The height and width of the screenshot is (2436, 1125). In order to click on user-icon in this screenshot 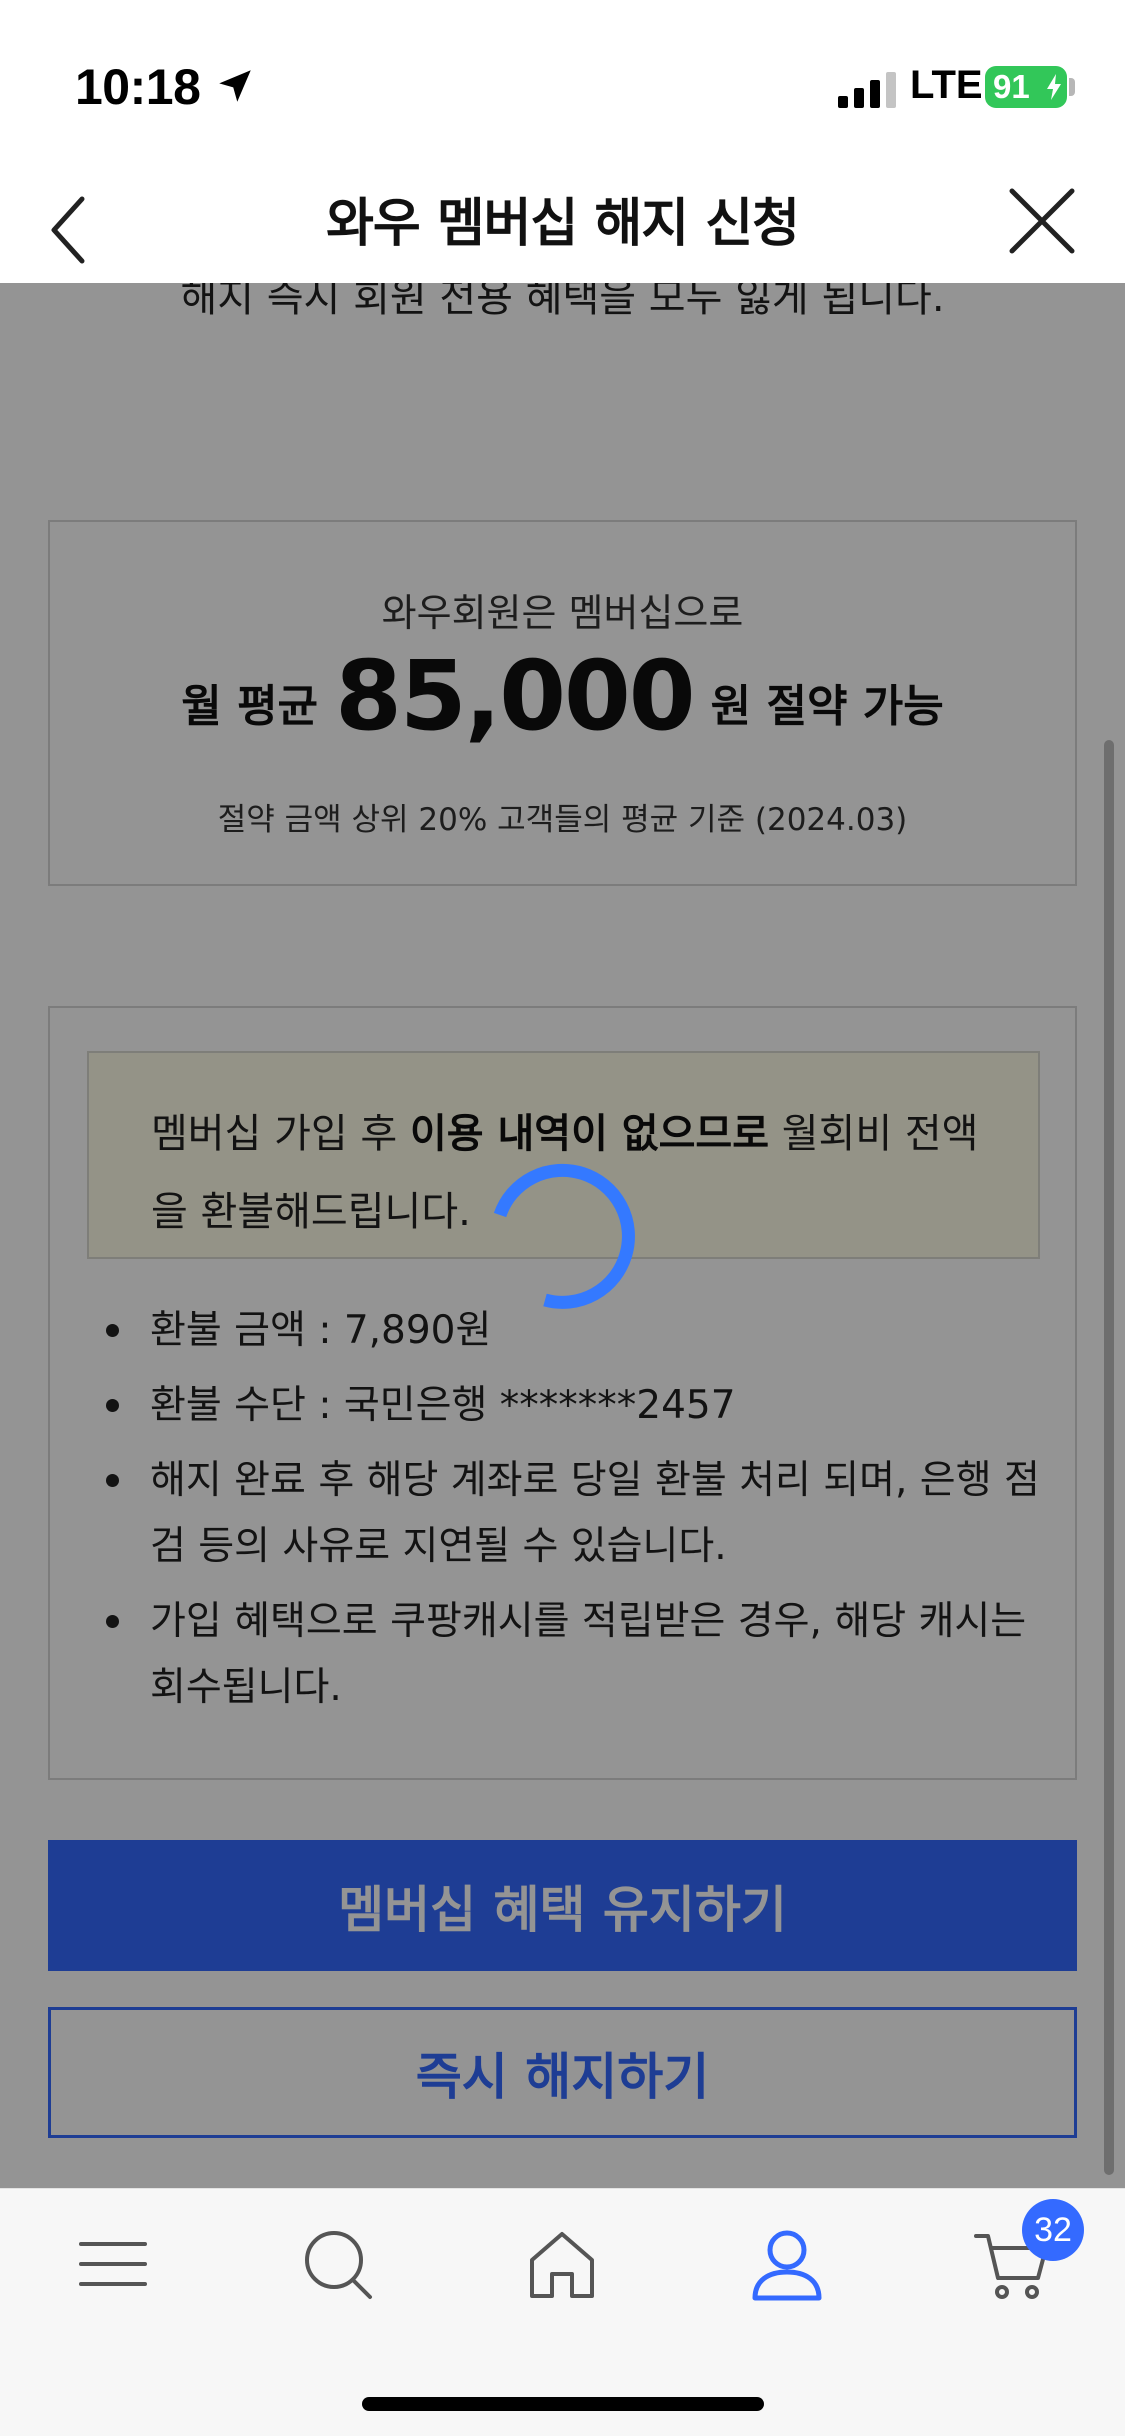, I will do `click(787, 2265)`.